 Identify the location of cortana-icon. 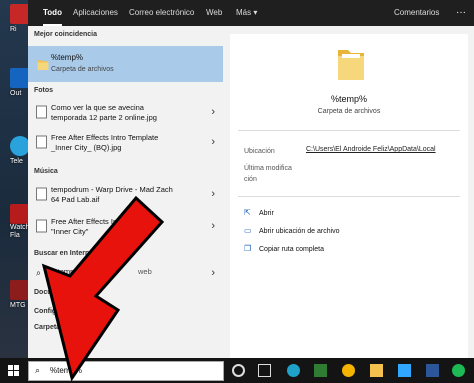
(238, 370).